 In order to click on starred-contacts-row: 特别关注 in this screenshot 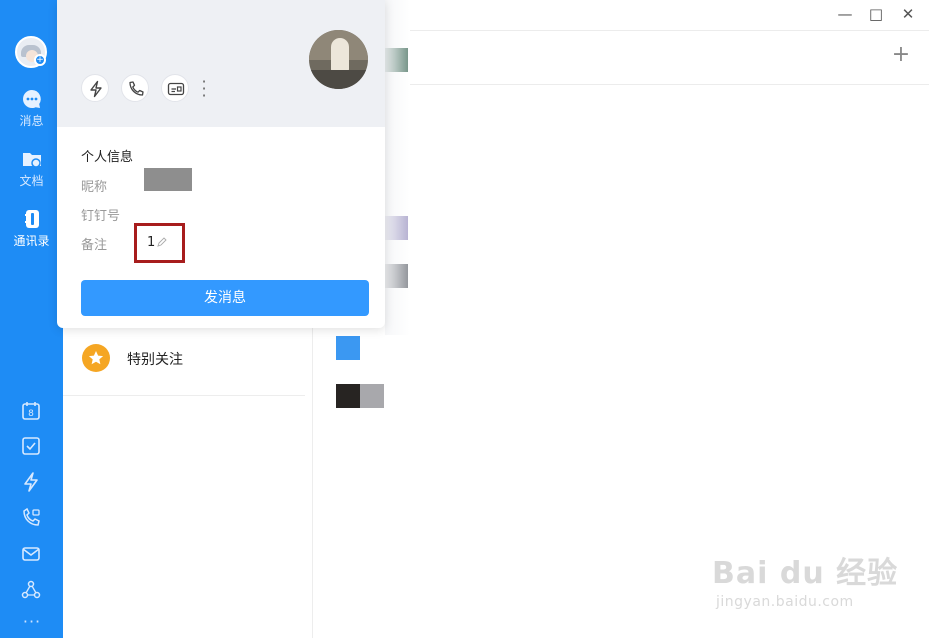, I will do `click(184, 358)`.